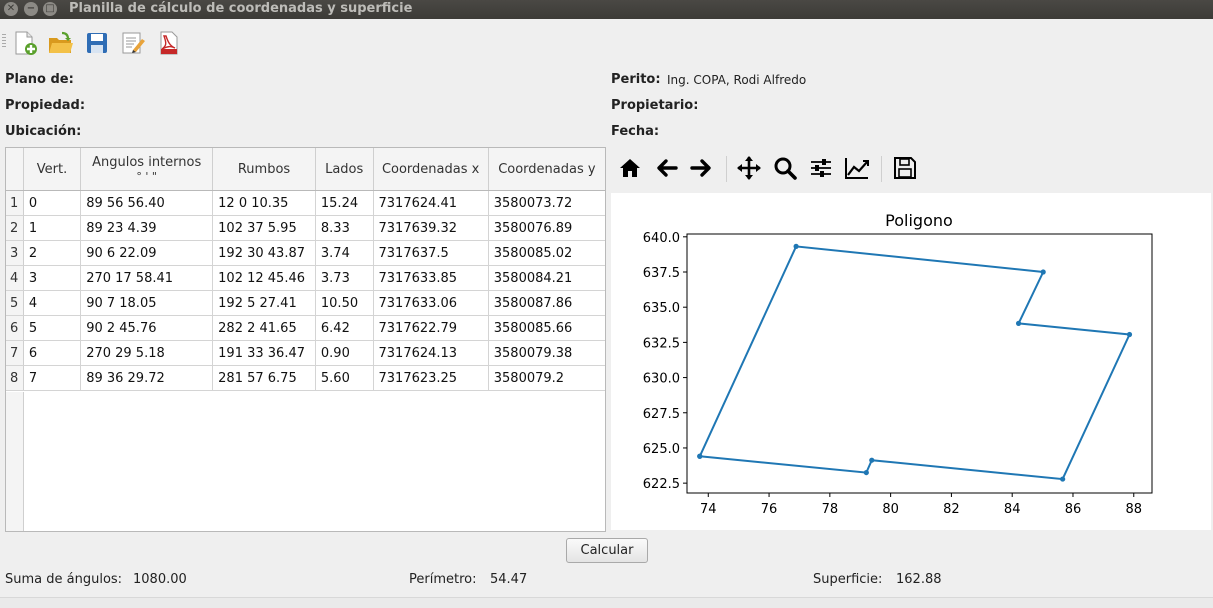 The width and height of the screenshot is (1213, 608). Describe the element at coordinates (546, 278) in the screenshot. I see `cell-coord-y: 3580084.21` at that location.